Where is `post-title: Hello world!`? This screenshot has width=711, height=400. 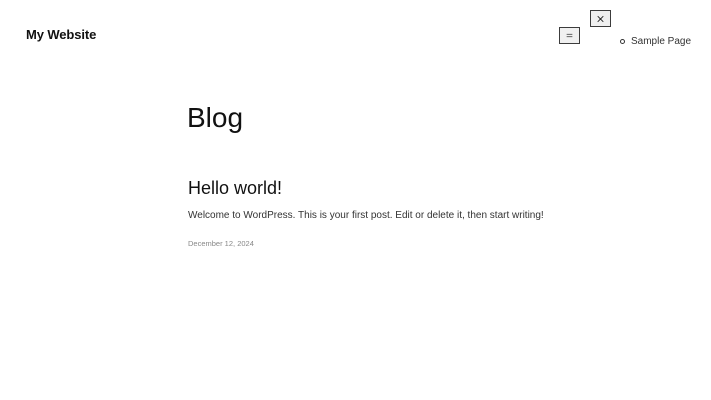
post-title: Hello world! is located at coordinates (235, 188).